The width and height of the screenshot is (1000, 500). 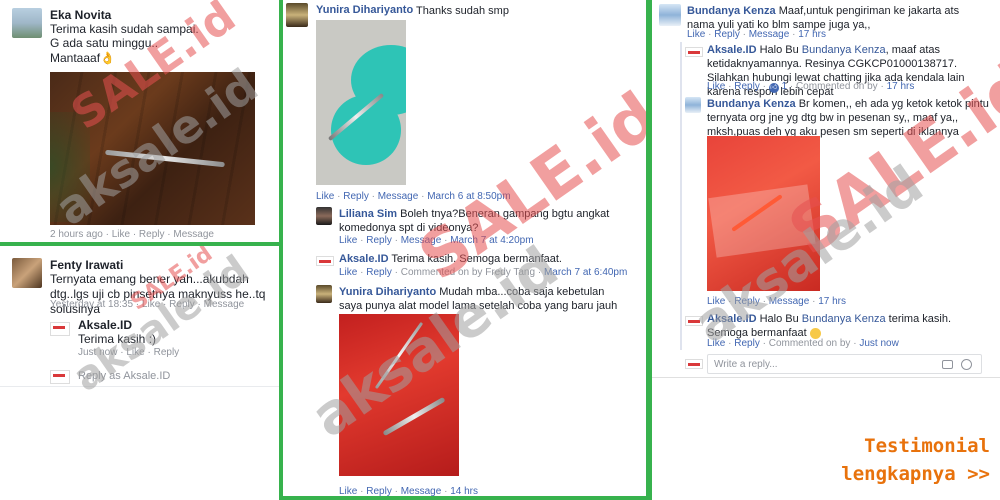 What do you see at coordinates (815, 333) in the screenshot?
I see `smile-emoji-icon` at bounding box center [815, 333].